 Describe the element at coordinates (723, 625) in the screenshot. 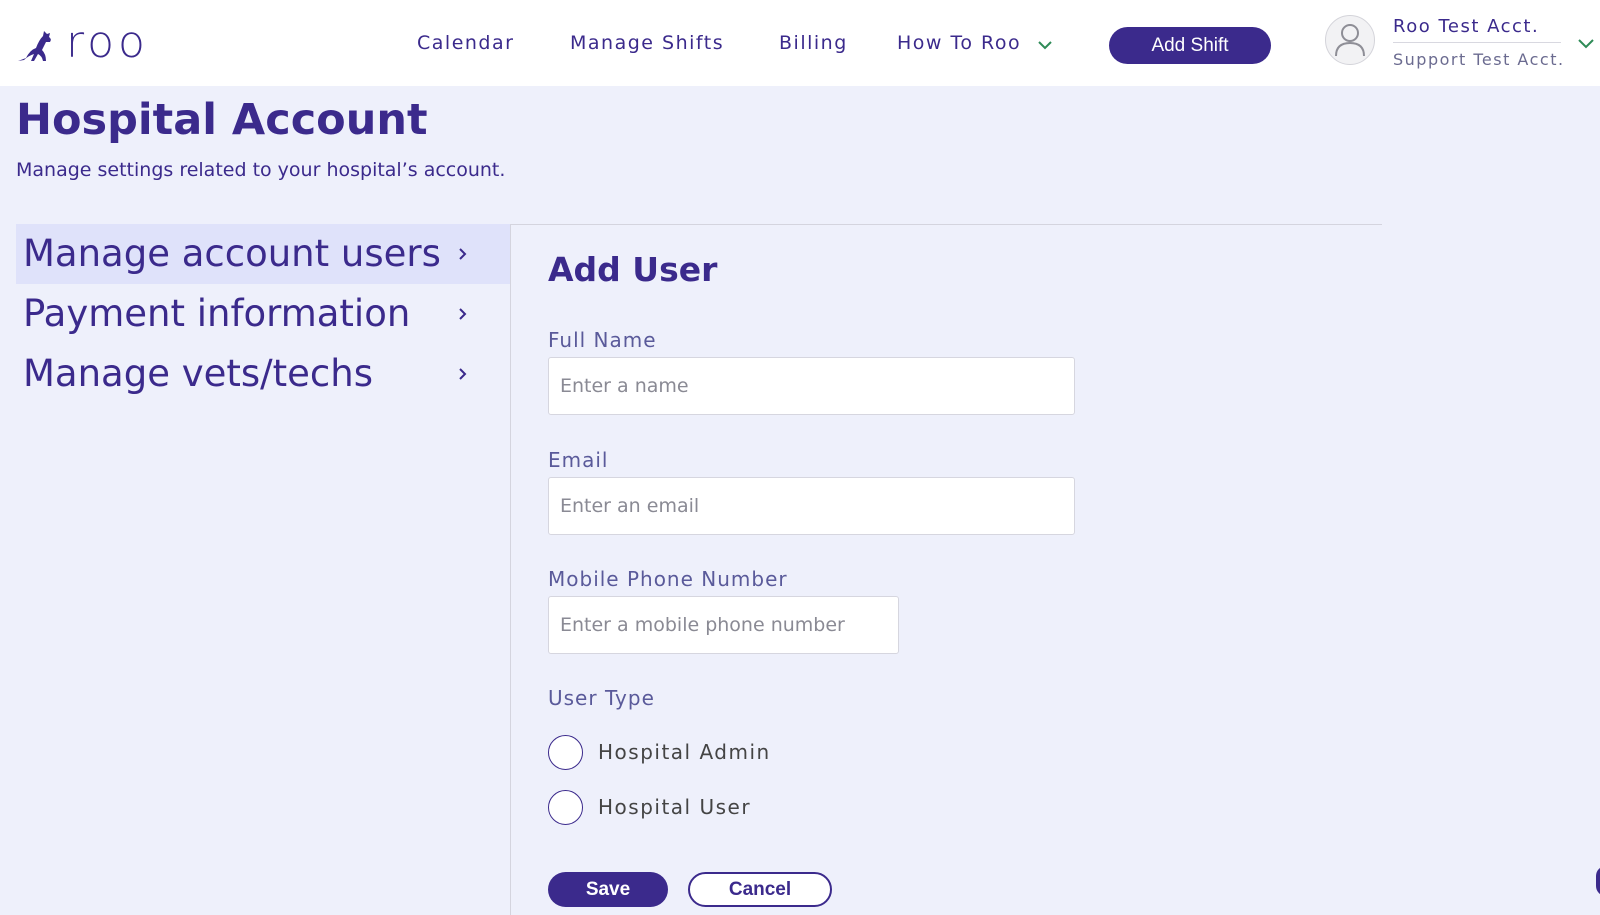

I see `mobile-phone-input` at that location.